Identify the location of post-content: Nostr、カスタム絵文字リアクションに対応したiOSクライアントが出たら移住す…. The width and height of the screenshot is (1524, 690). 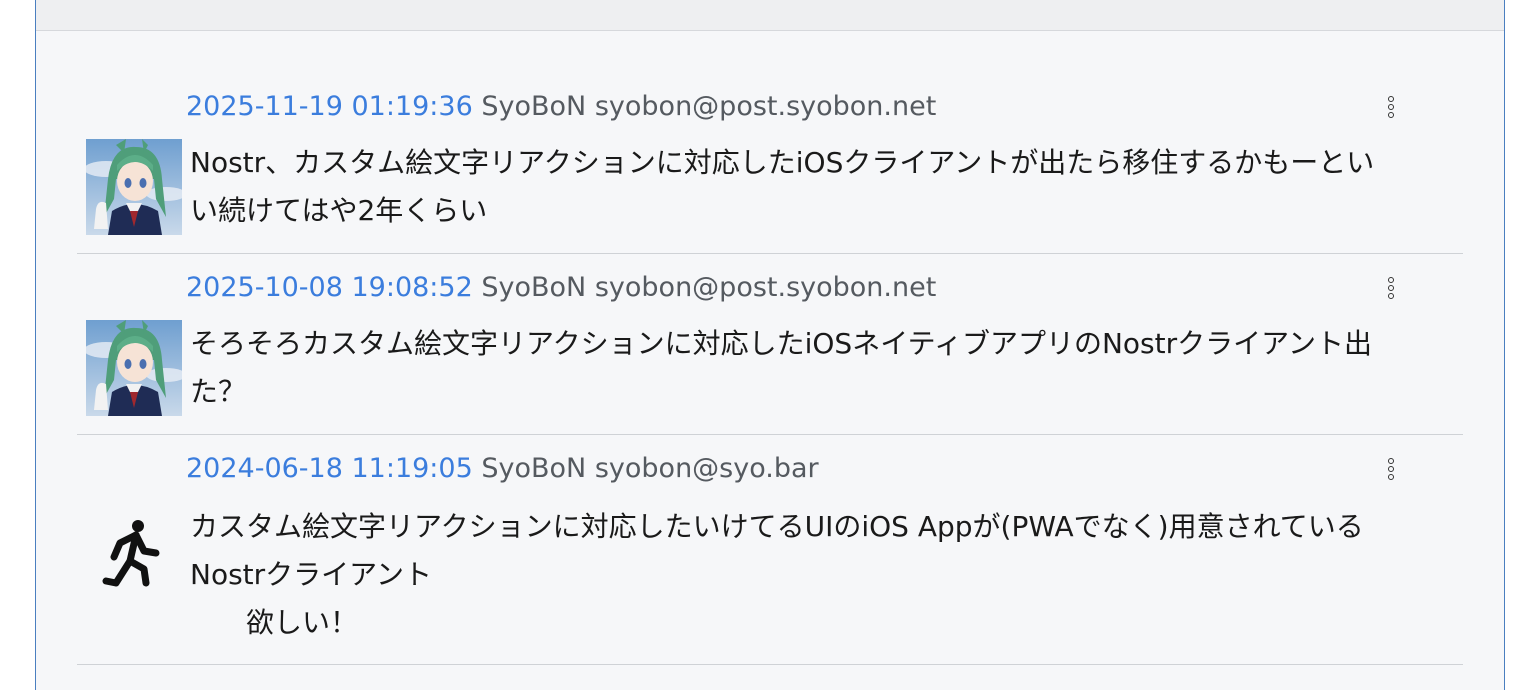
(782, 186).